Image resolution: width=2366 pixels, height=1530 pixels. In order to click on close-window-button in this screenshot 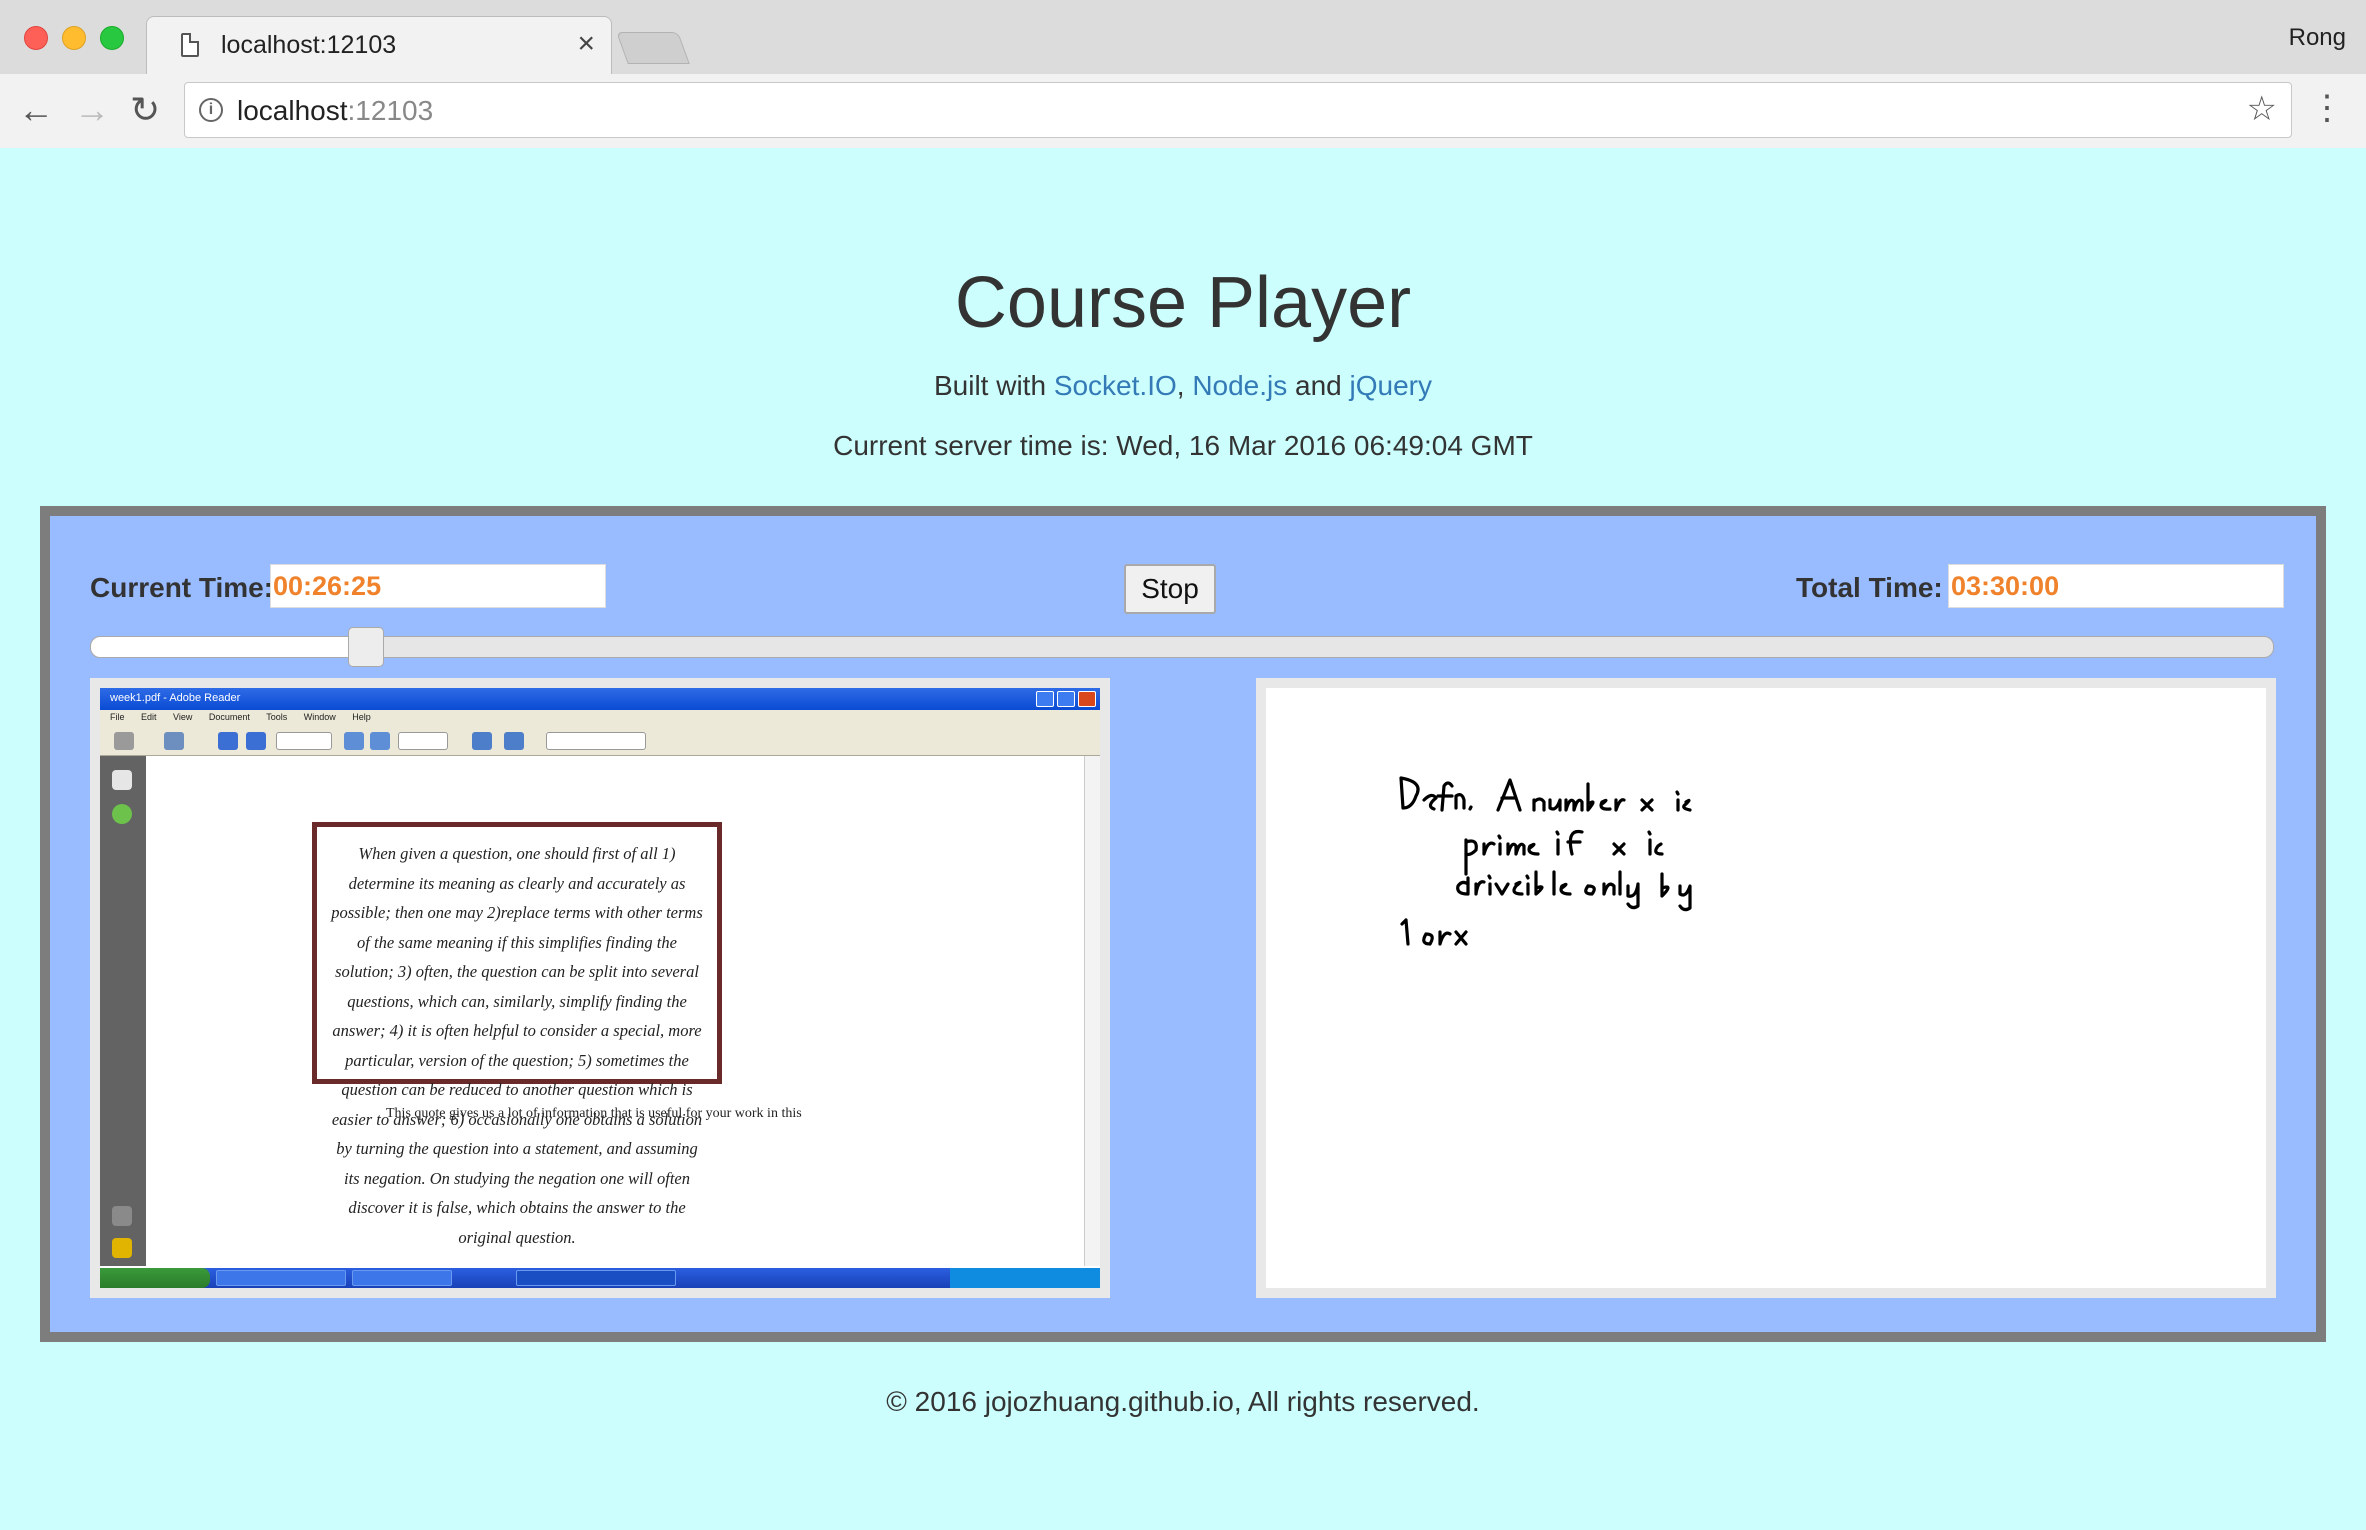, I will do `click(36, 38)`.